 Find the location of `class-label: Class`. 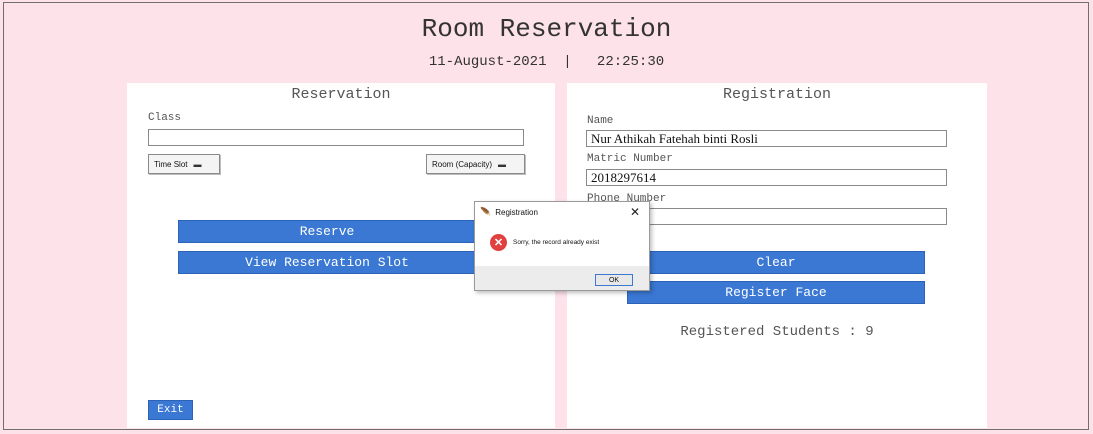

class-label: Class is located at coordinates (165, 118).